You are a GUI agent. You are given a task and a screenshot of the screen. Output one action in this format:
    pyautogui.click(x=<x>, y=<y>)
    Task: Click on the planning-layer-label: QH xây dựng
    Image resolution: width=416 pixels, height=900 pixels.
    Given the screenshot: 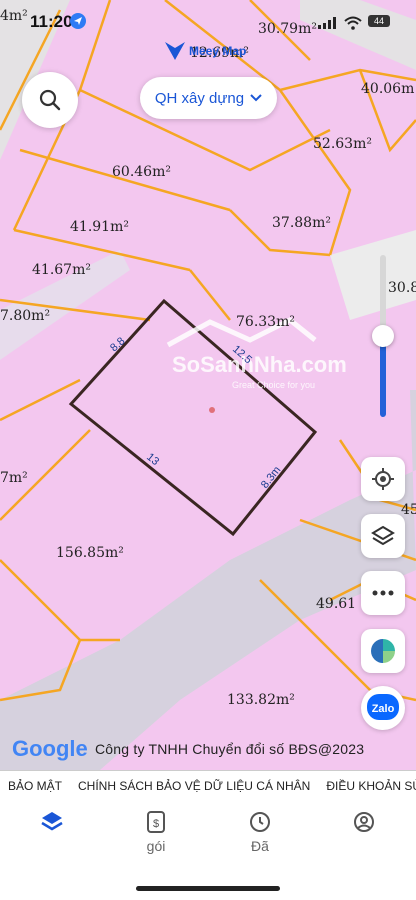 What is the action you would take?
    pyautogui.click(x=199, y=98)
    